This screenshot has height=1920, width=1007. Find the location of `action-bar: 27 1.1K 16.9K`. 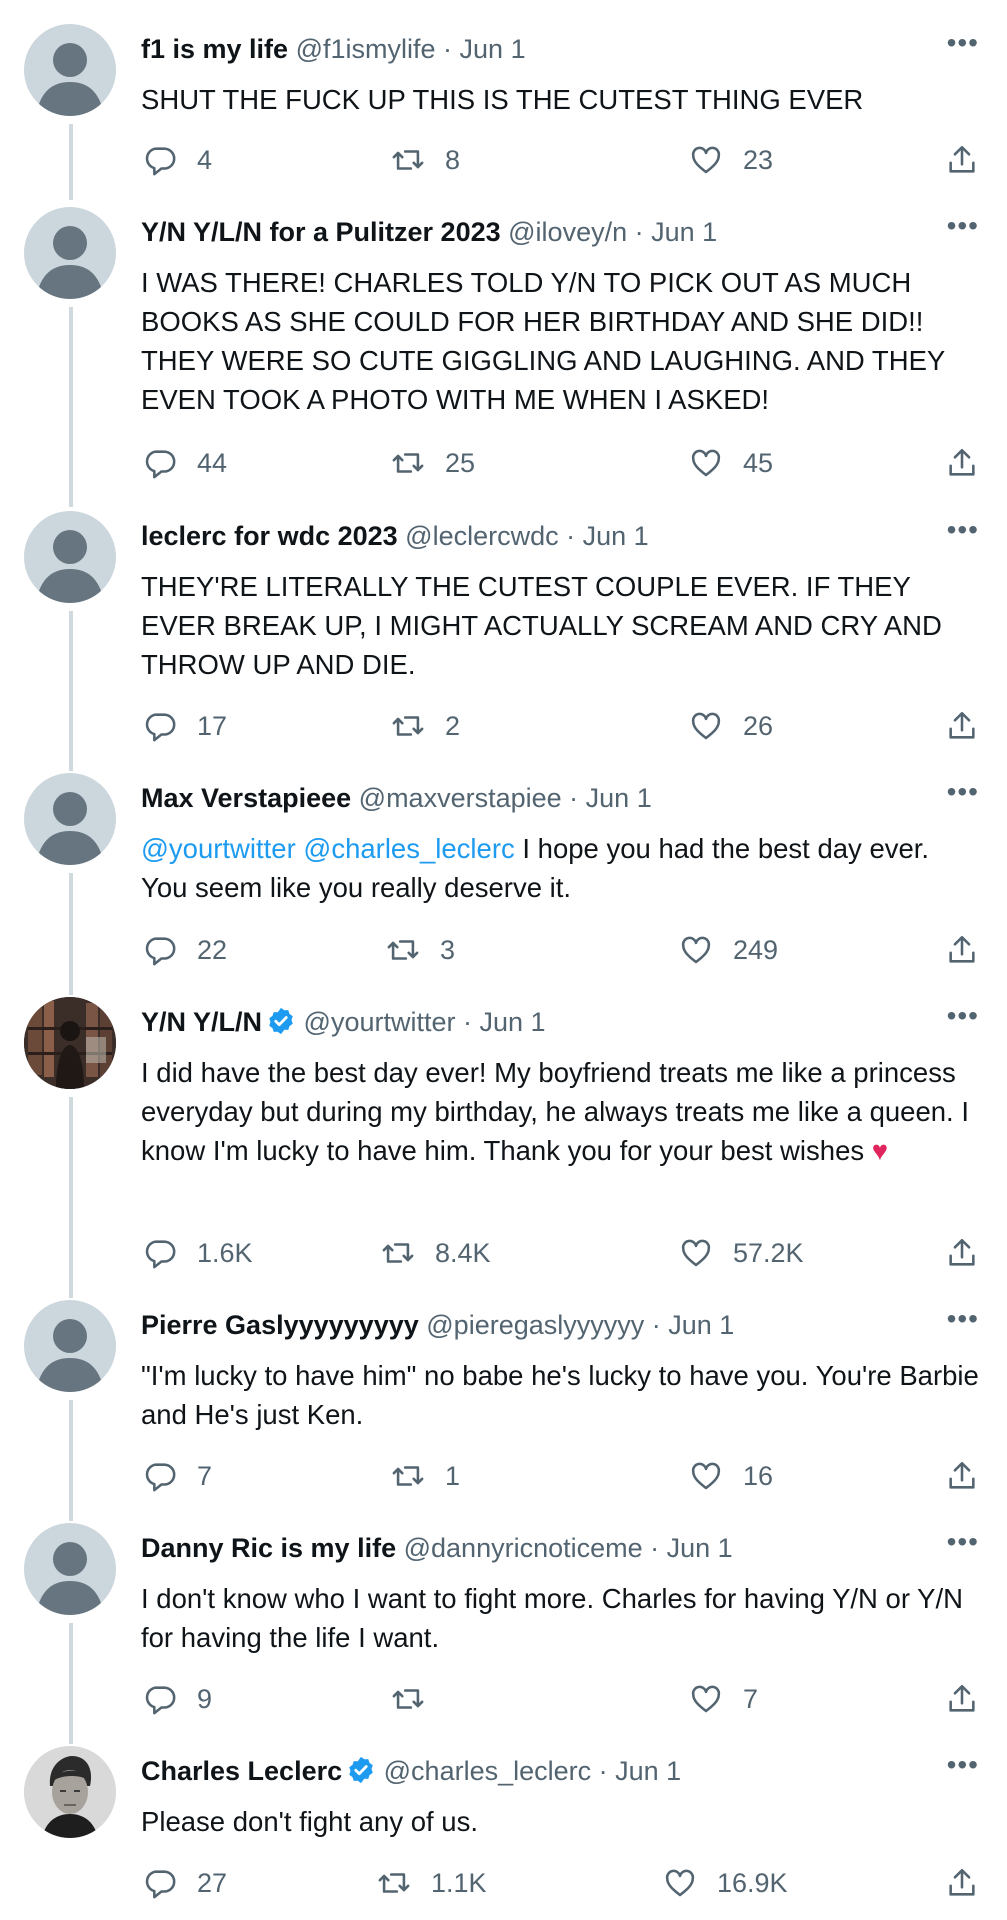

action-bar: 27 1.1K 16.9K is located at coordinates (560, 1883).